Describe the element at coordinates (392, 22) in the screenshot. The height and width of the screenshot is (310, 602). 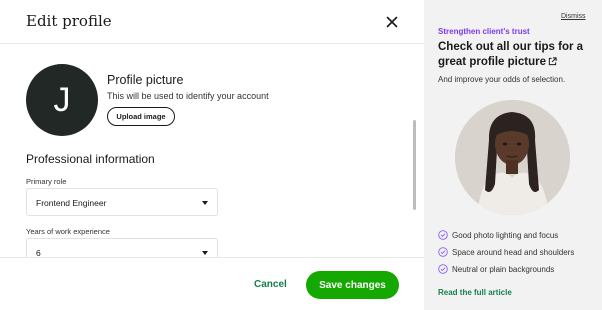
I see `close-icon` at that location.